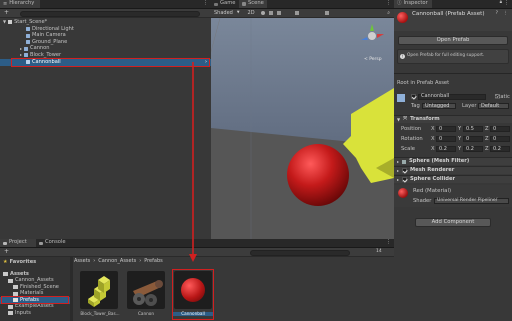  I want to click on scale-z-field: 0.2, so click(500, 149).